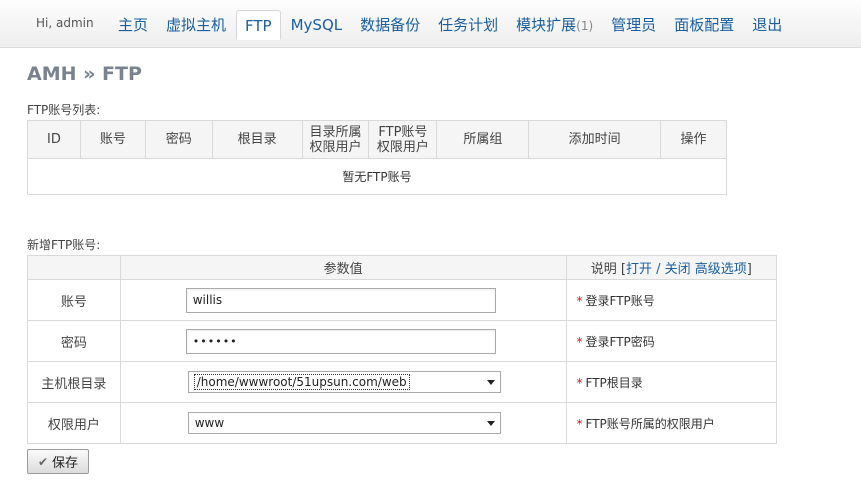  I want to click on nav-data-backup: 数据备份, so click(390, 25).